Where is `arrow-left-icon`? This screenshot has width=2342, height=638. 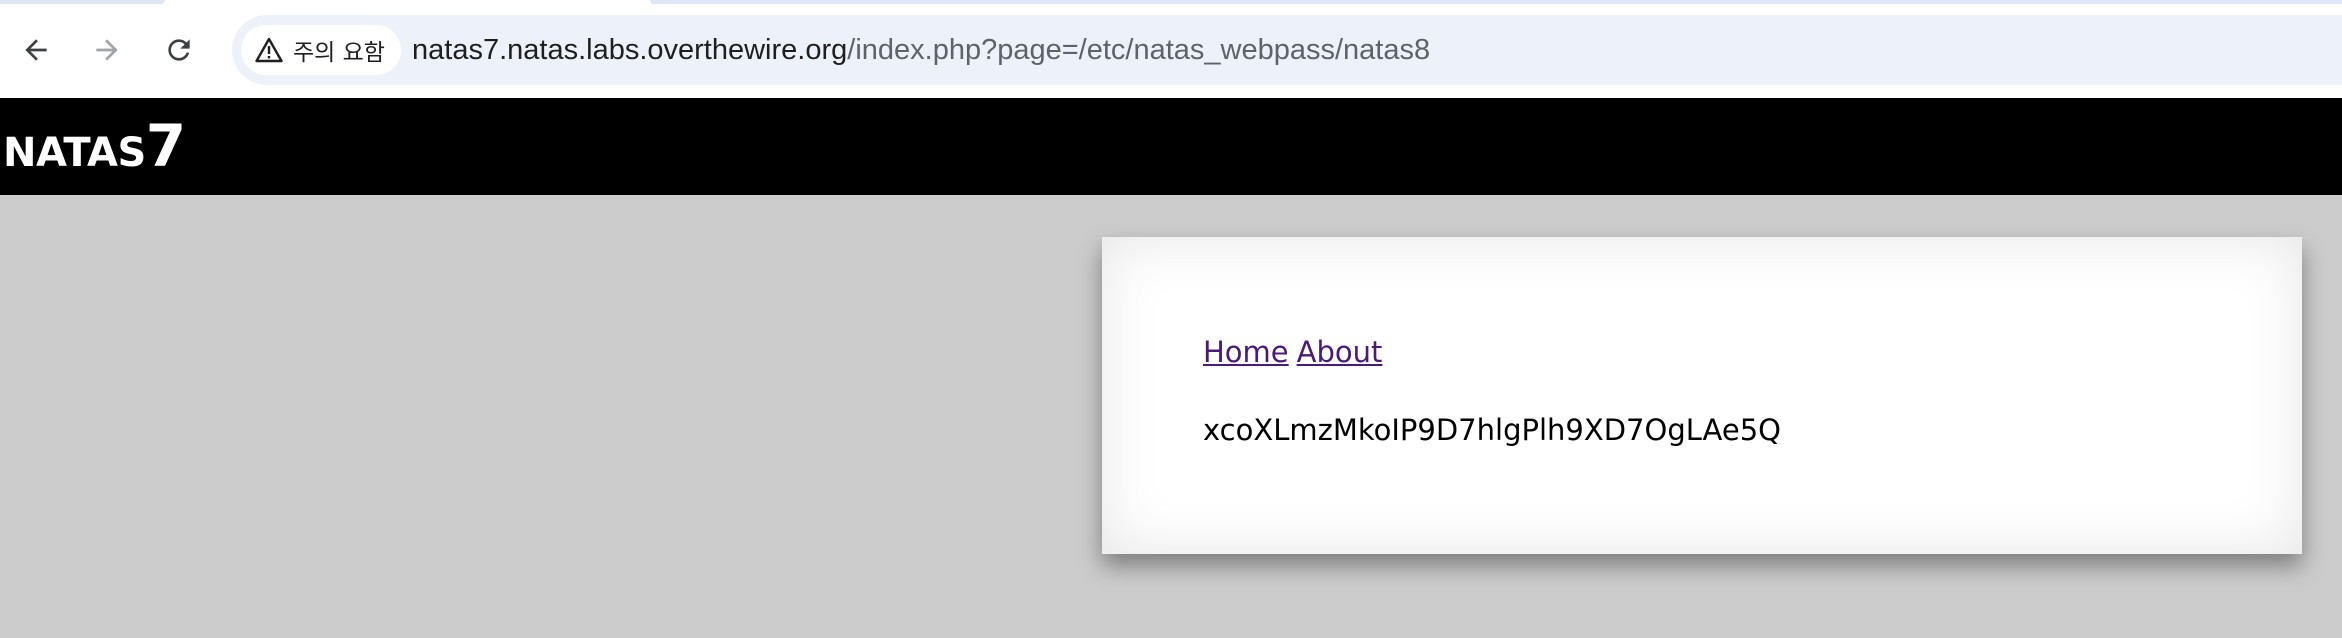
arrow-left-icon is located at coordinates (36, 50).